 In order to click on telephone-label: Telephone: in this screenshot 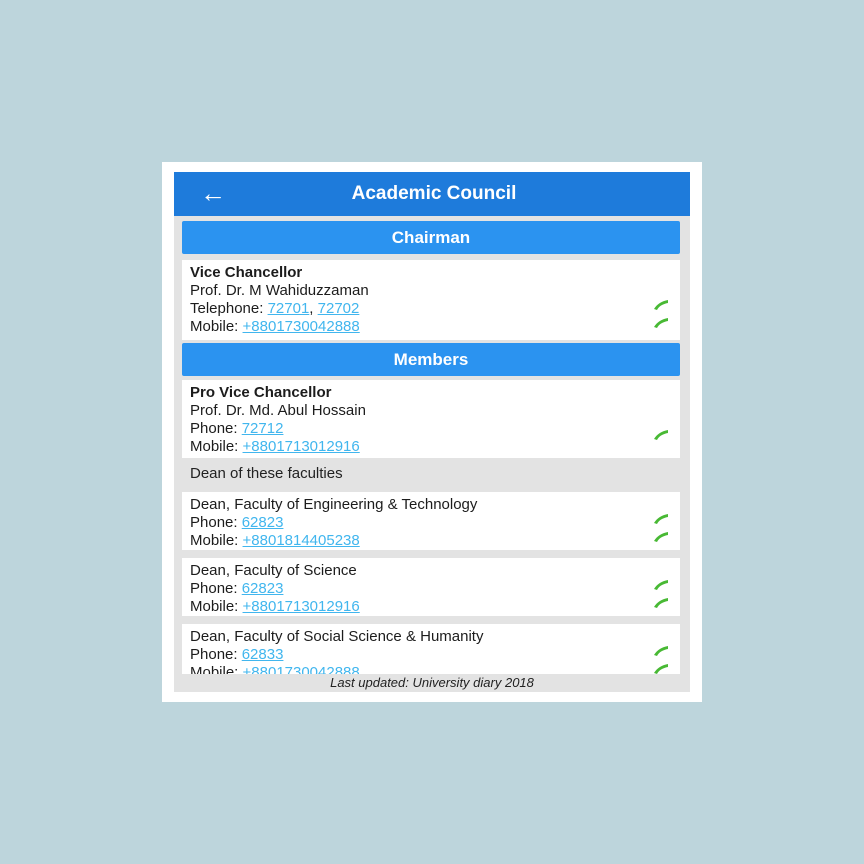, I will do `click(229, 308)`.